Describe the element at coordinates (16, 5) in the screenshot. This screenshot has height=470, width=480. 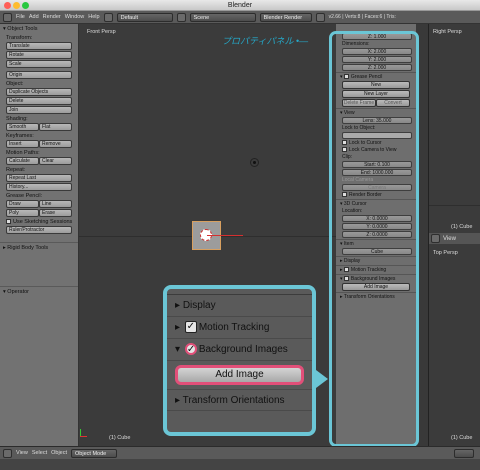
I see `minimize-button` at that location.